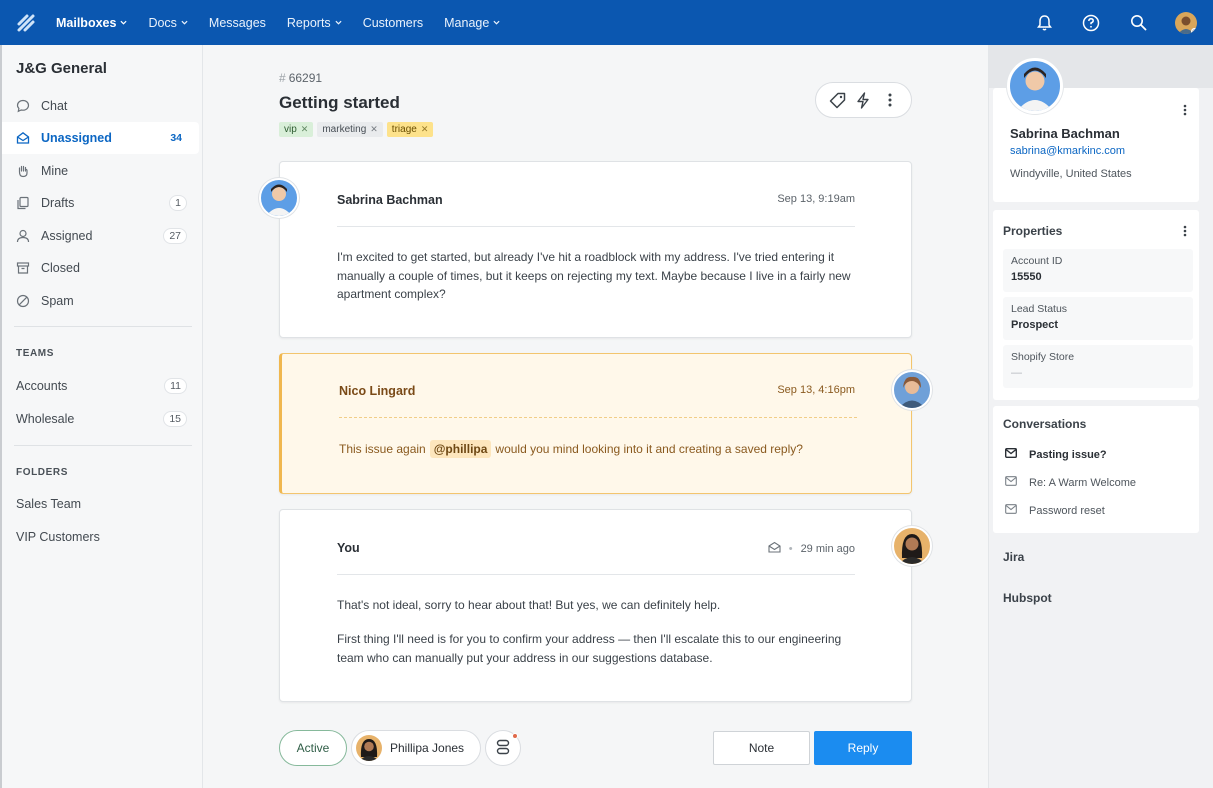 The image size is (1213, 788). Describe the element at coordinates (1055, 510) in the screenshot. I see `conversation-link: Password reset` at that location.